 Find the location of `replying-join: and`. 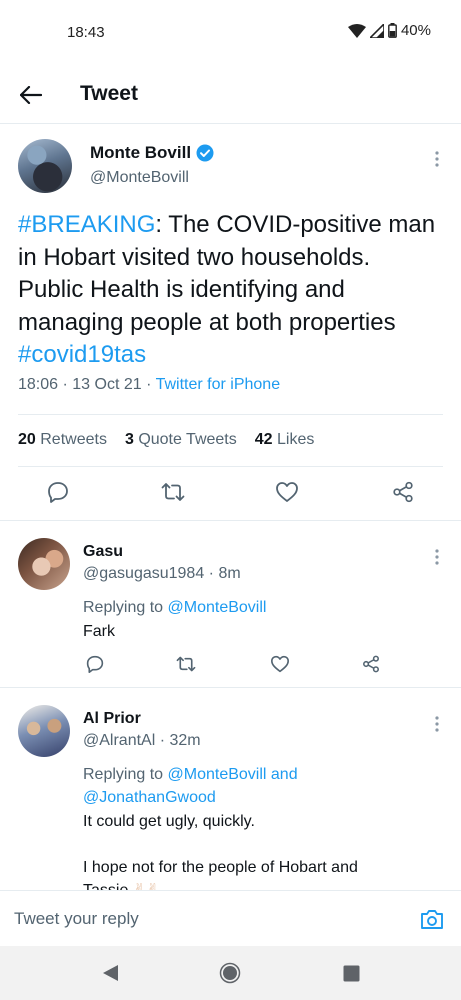

replying-join: and is located at coordinates (282, 774).